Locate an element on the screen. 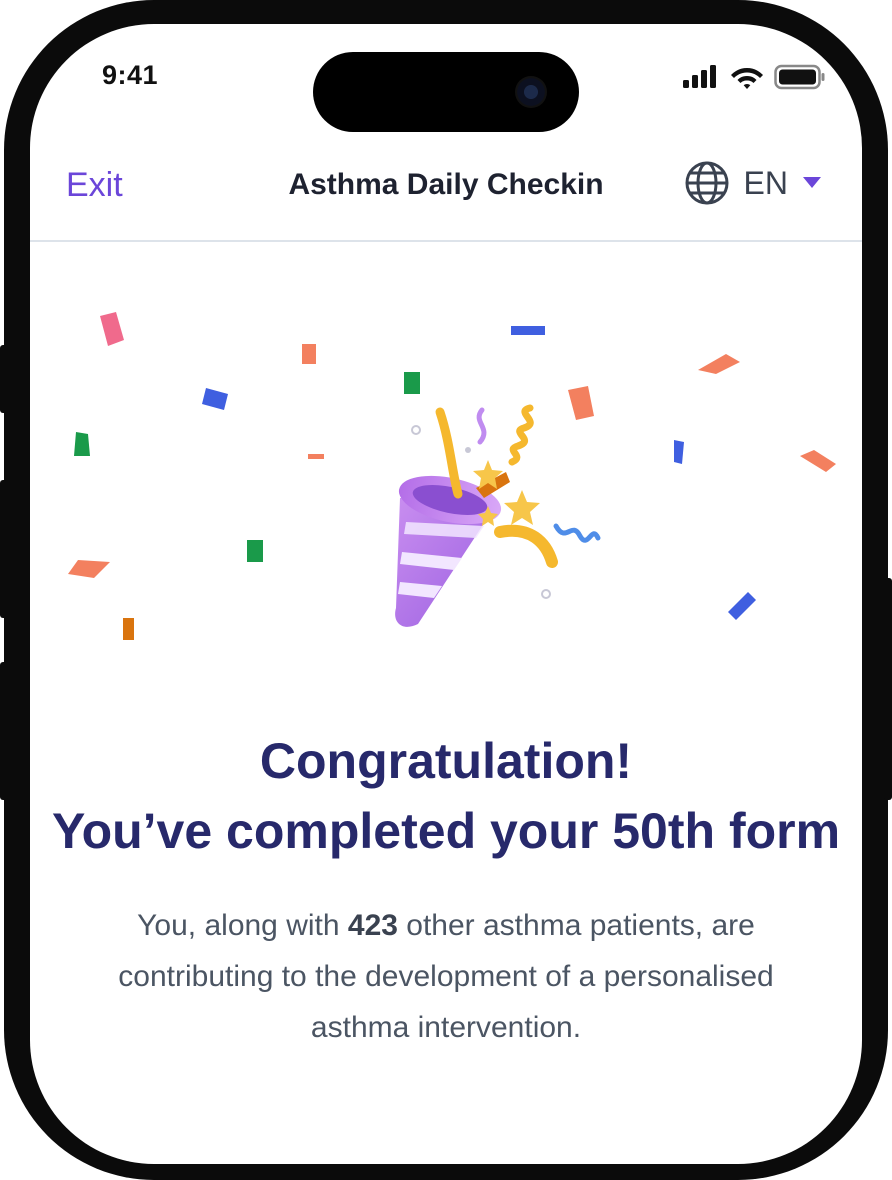 This screenshot has height=1180, width=892. message-prefix: You, along with is located at coordinates (242, 925).